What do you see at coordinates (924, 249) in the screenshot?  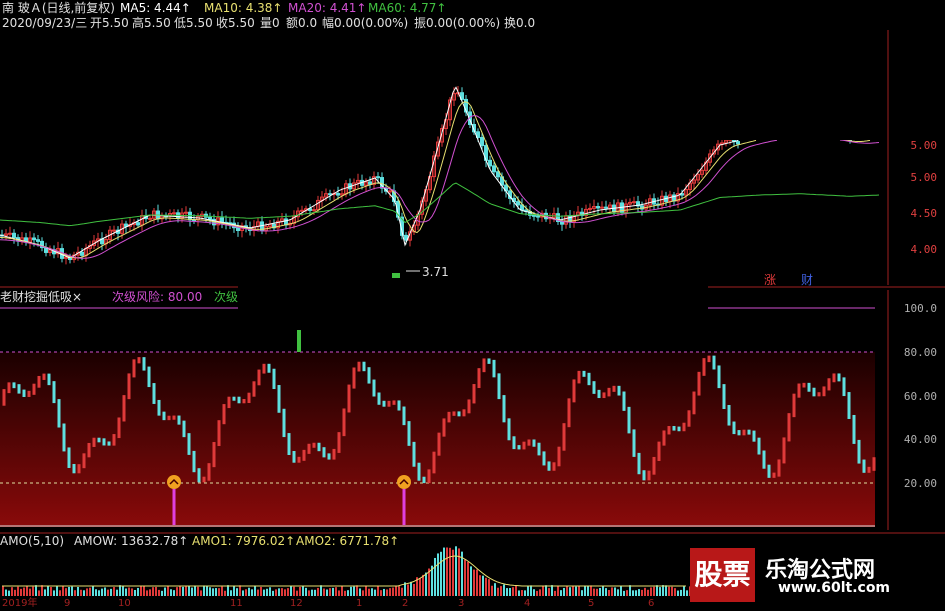 I see `price-axis-4-00: 4.00` at bounding box center [924, 249].